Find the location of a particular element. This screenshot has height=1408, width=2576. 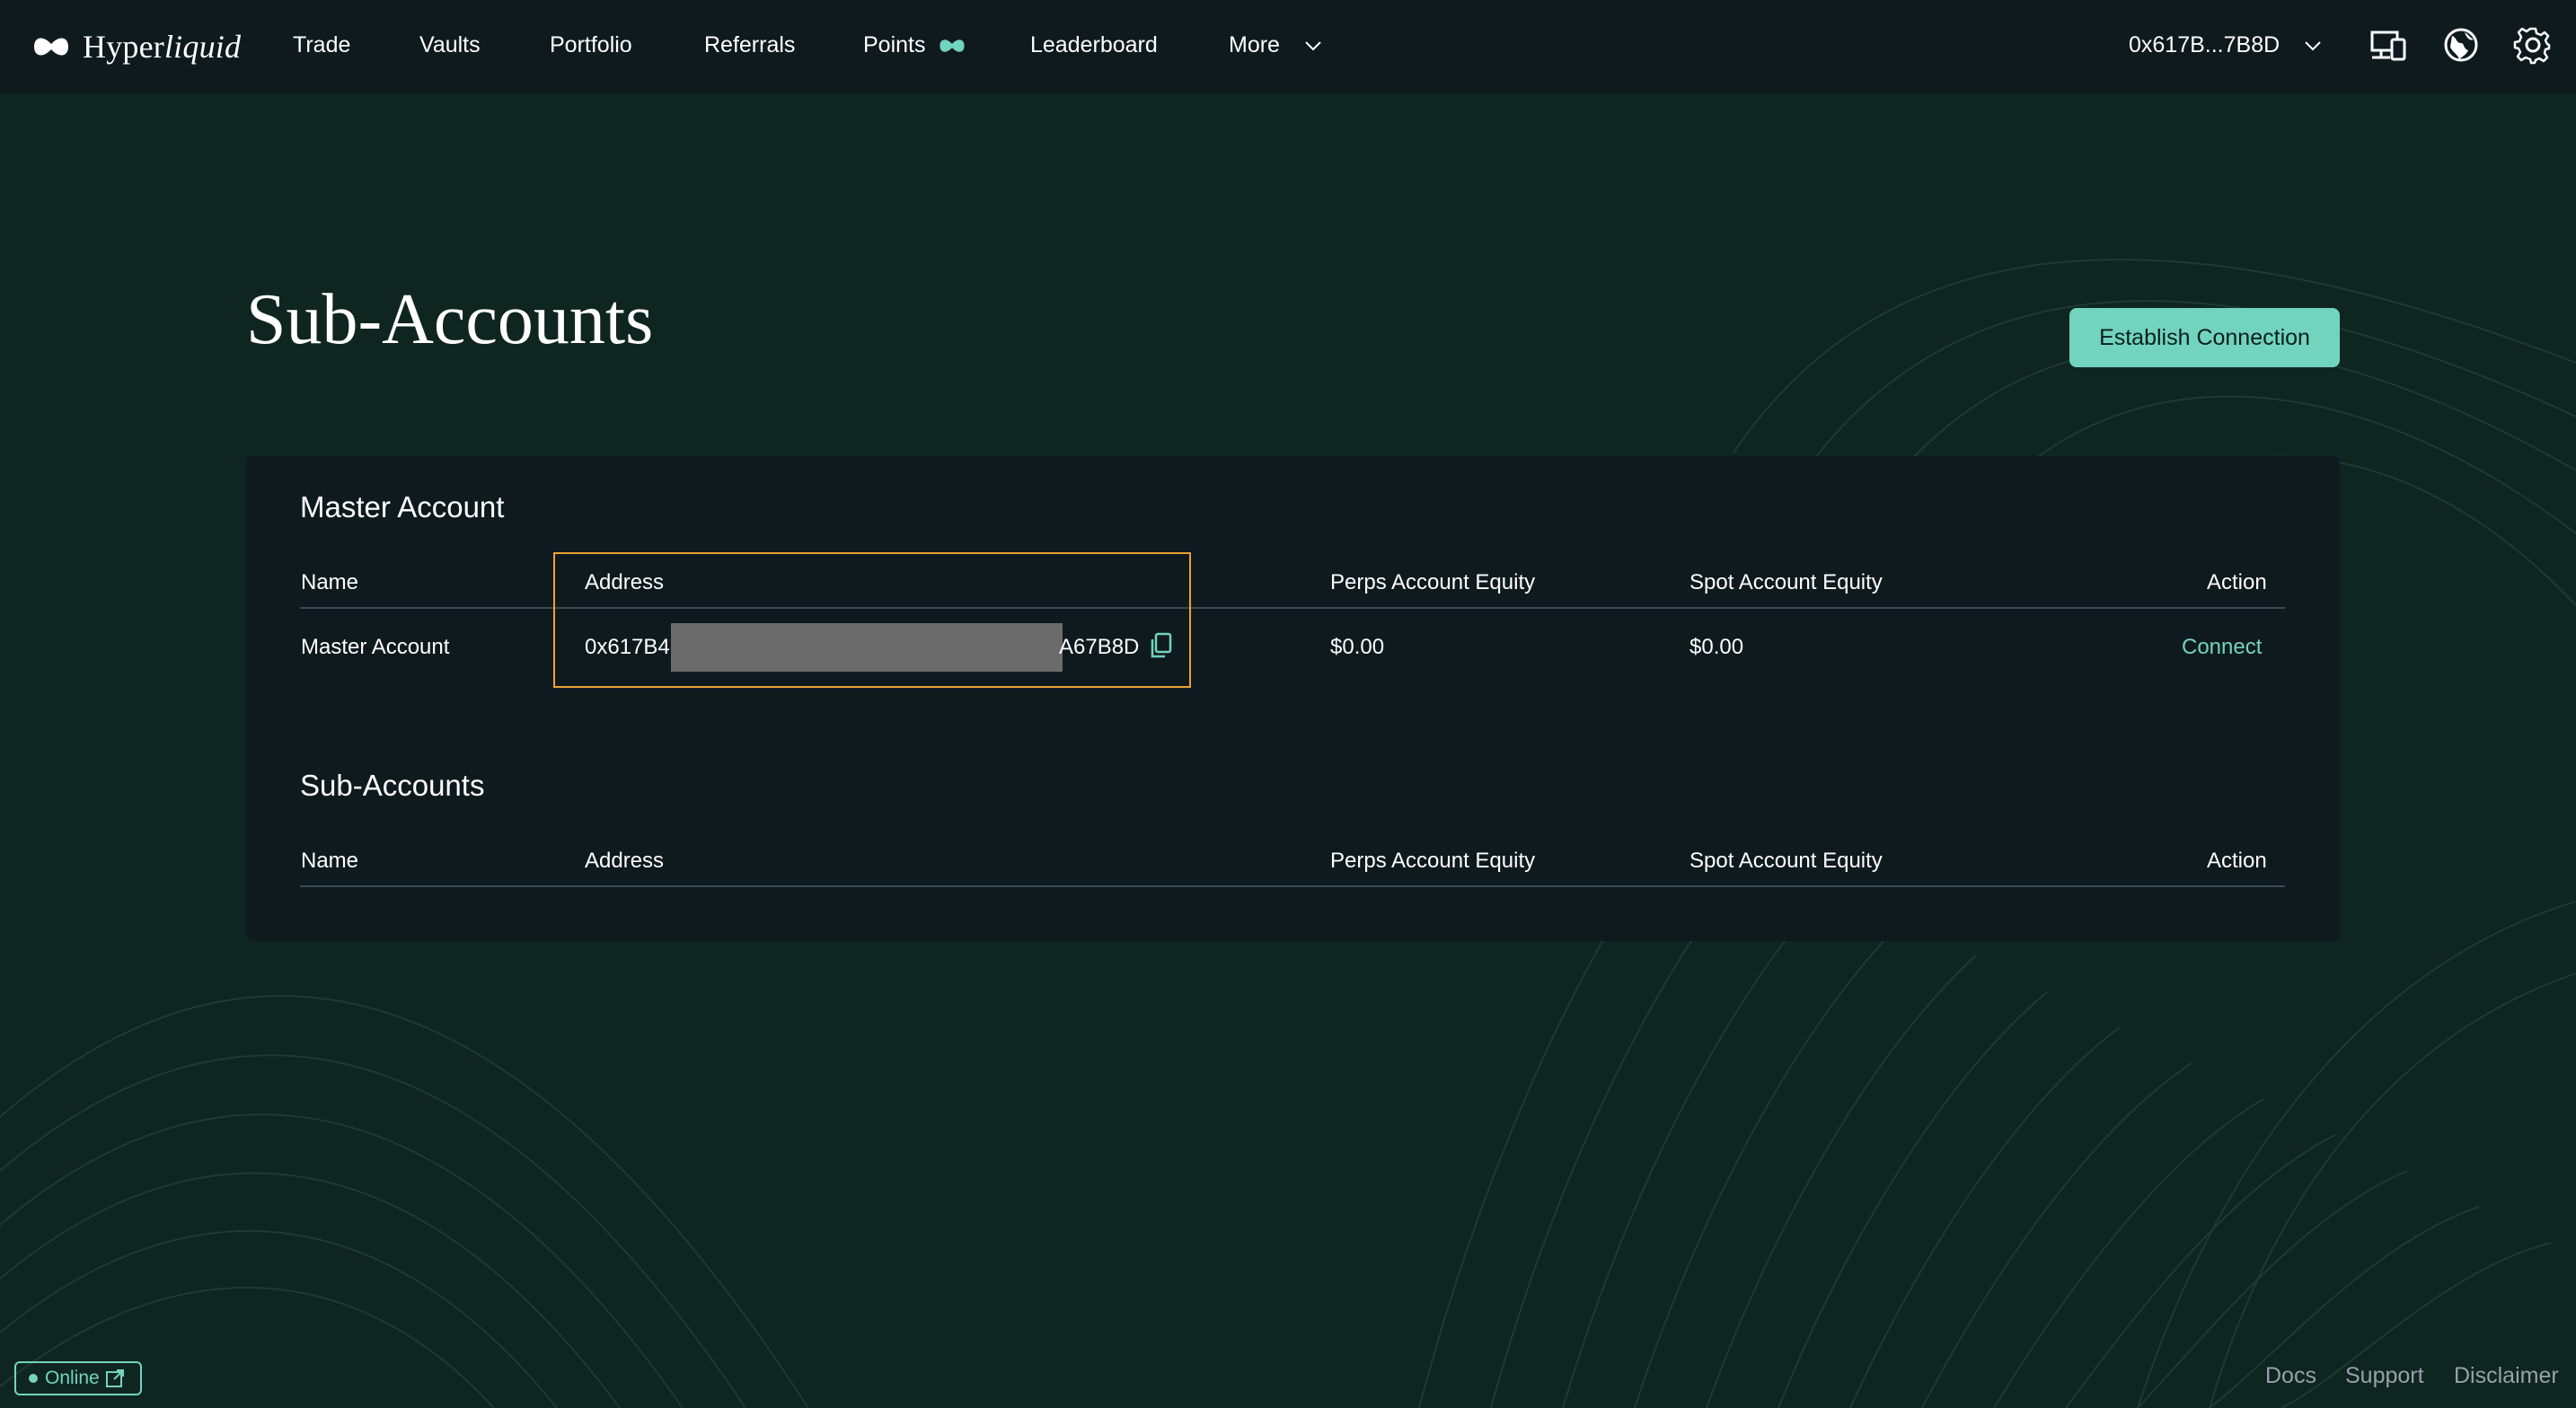

nav-portfolio: Portfolio is located at coordinates (591, 45).